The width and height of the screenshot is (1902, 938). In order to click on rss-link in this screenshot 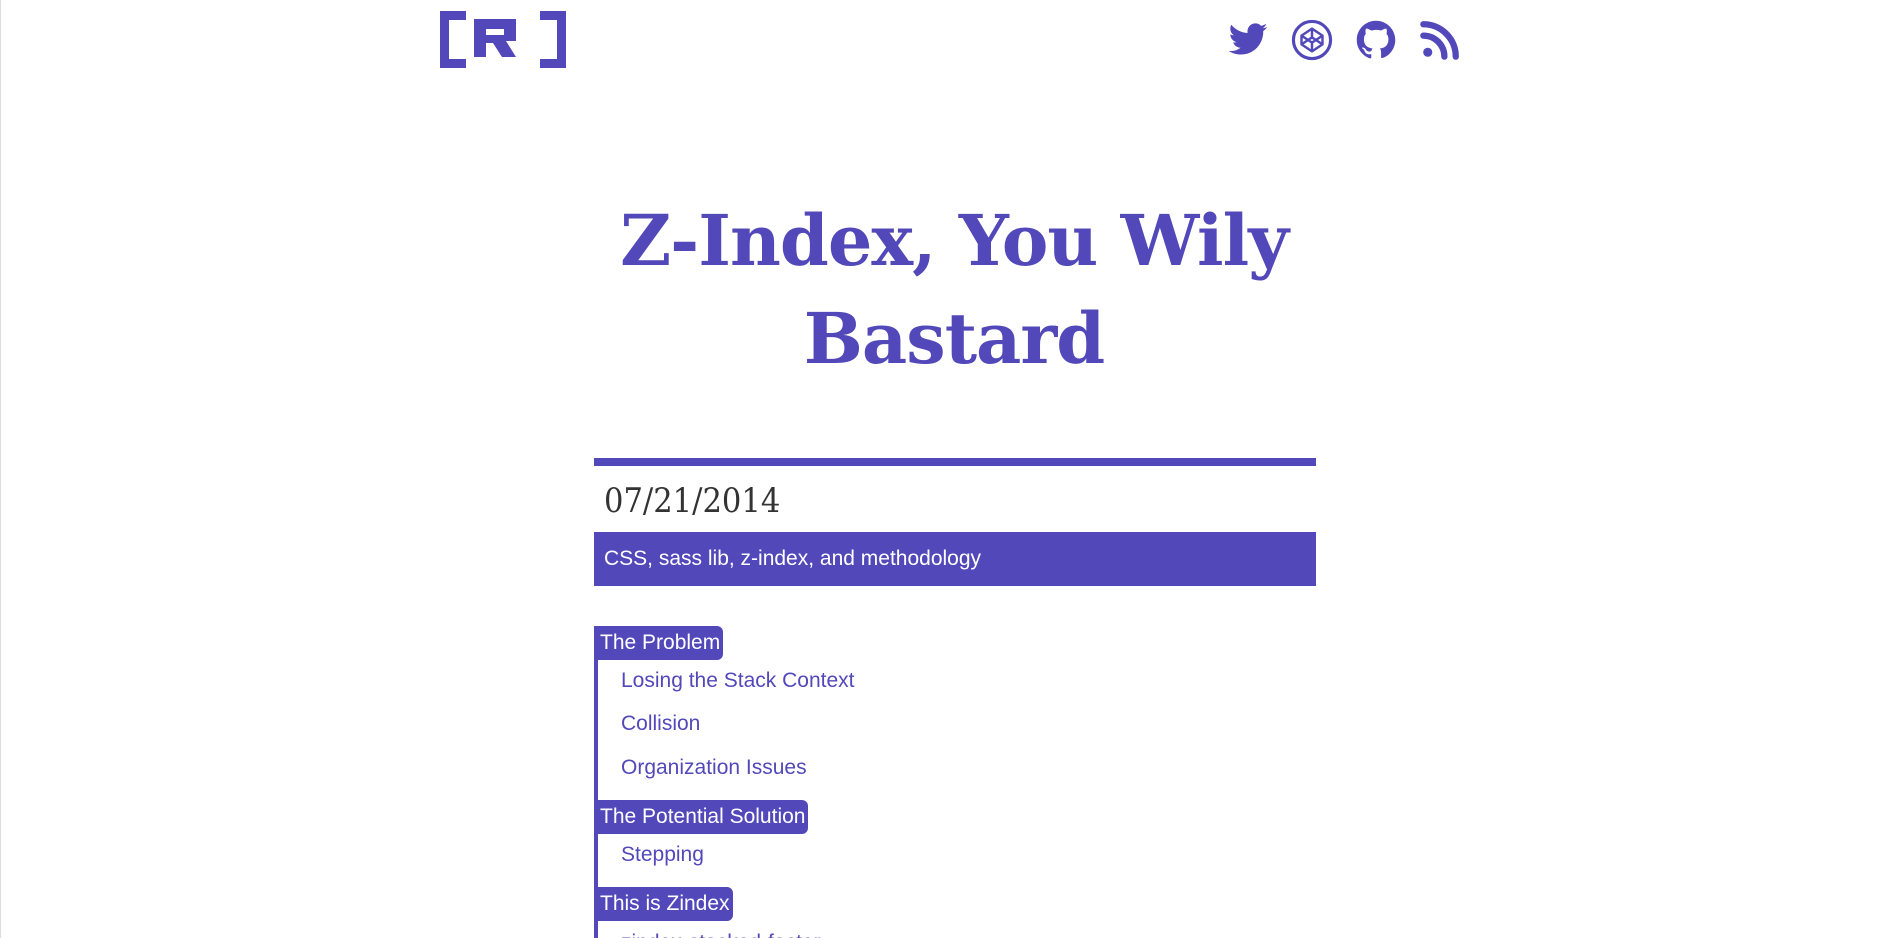, I will do `click(1440, 40)`.